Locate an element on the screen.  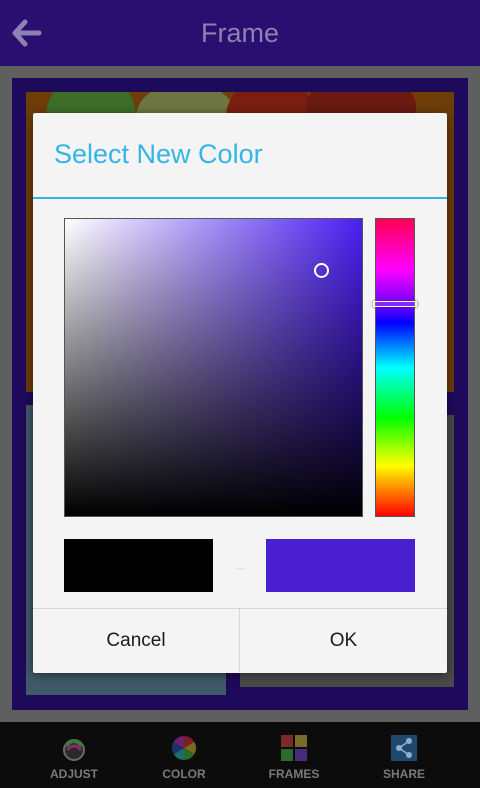
frames-label: FRAMES is located at coordinates (294, 774).